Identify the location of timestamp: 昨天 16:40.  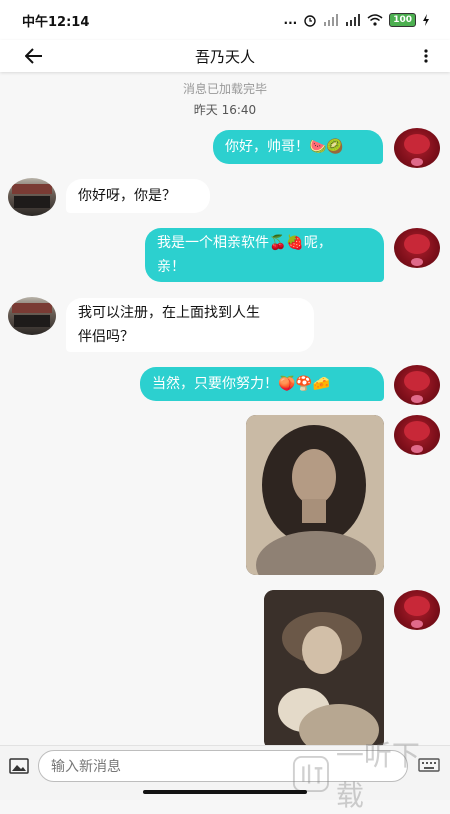
(225, 110).